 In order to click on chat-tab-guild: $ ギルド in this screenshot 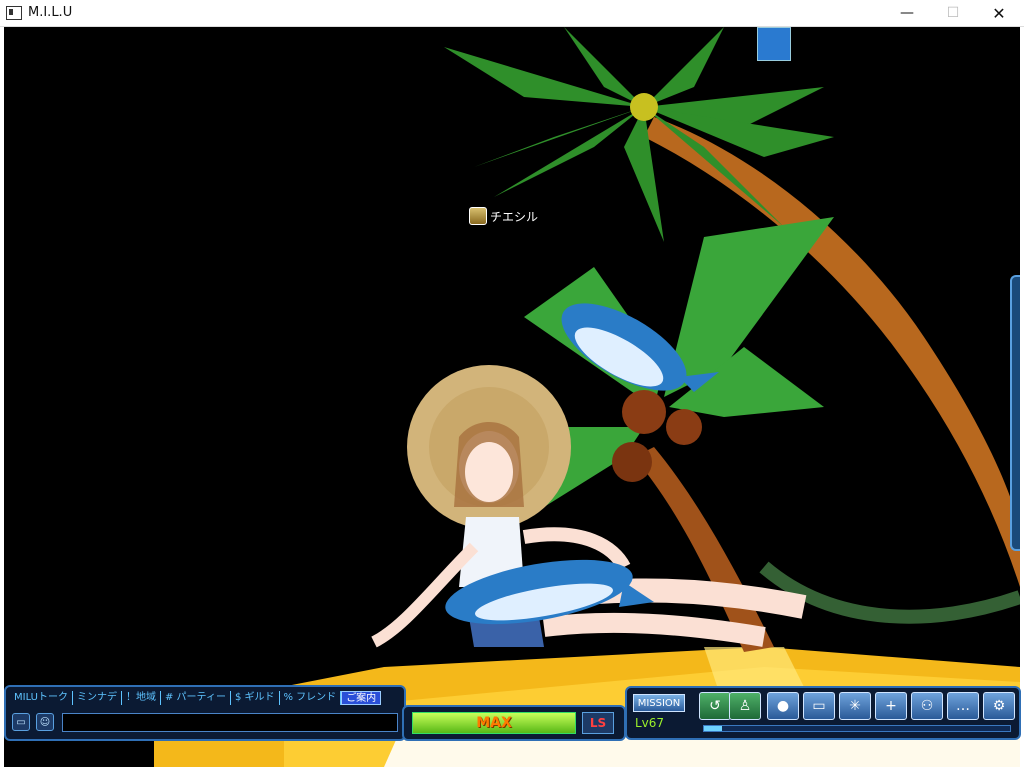, I will do `click(255, 698)`.